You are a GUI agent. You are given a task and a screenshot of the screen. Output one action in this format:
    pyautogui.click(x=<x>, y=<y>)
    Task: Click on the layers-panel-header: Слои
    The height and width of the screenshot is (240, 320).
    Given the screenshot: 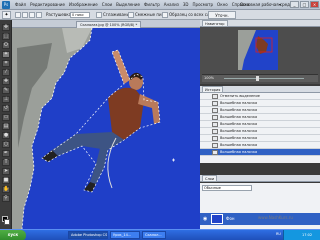 What is the action you would take?
    pyautogui.click(x=260, y=178)
    